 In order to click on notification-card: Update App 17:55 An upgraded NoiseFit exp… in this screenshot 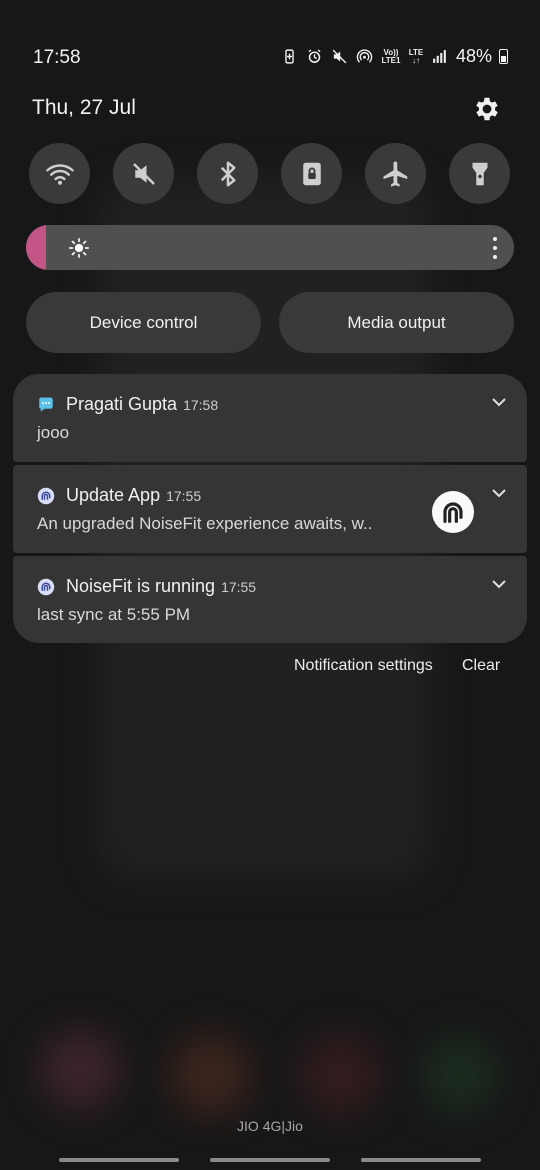, I will do `click(270, 509)`.